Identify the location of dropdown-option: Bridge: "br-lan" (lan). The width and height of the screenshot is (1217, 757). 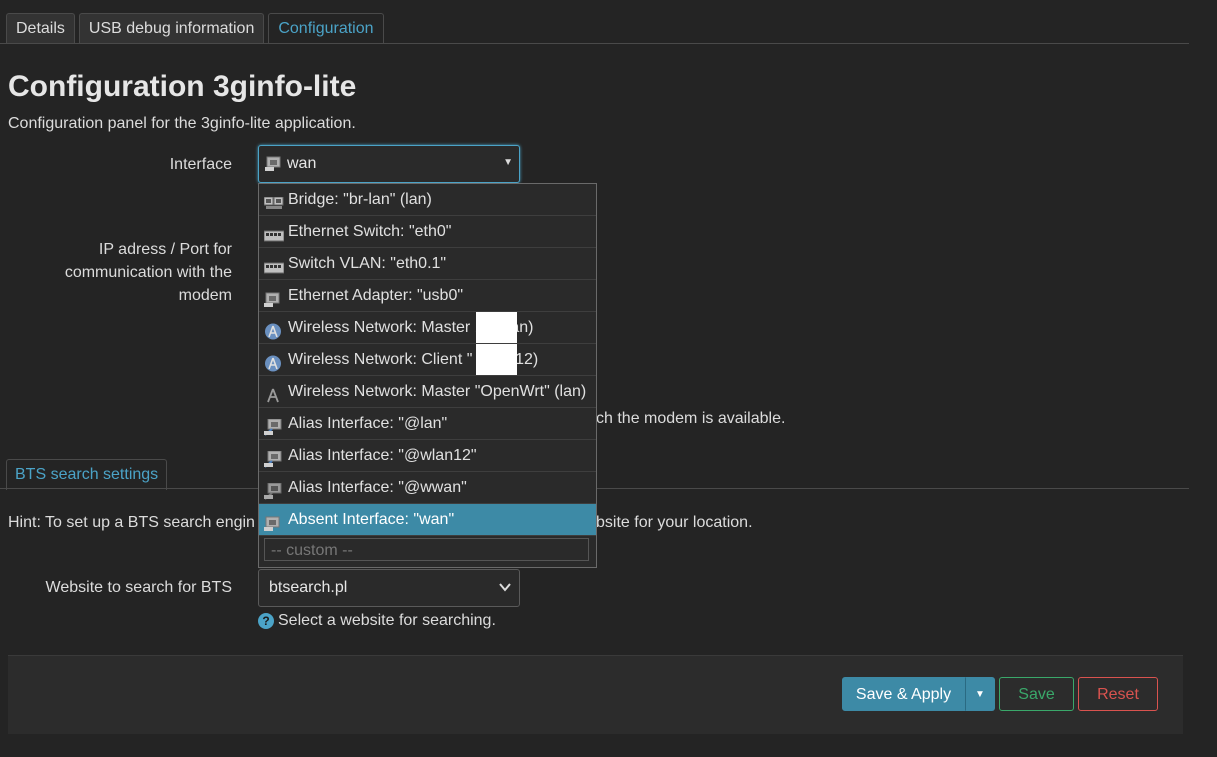
(427, 200).